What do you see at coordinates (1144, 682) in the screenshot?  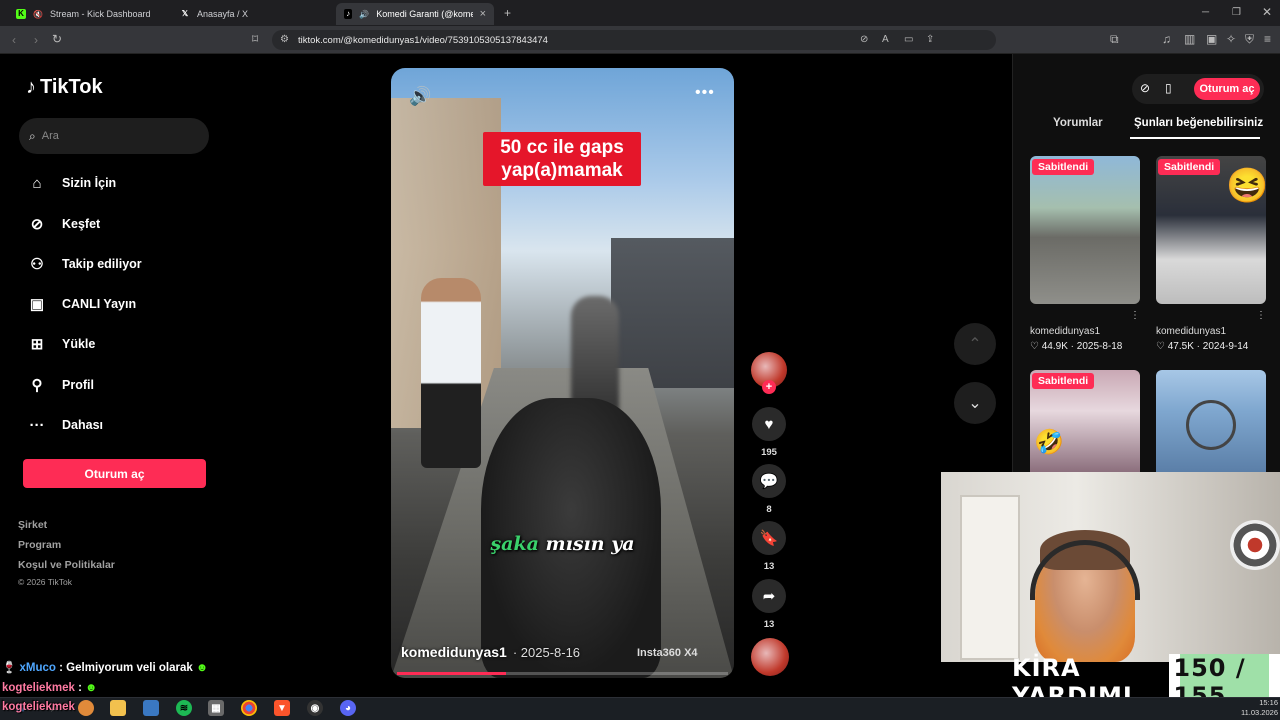 I see `donation-goal: KİRA YARDIMI 150 / 155` at bounding box center [1144, 682].